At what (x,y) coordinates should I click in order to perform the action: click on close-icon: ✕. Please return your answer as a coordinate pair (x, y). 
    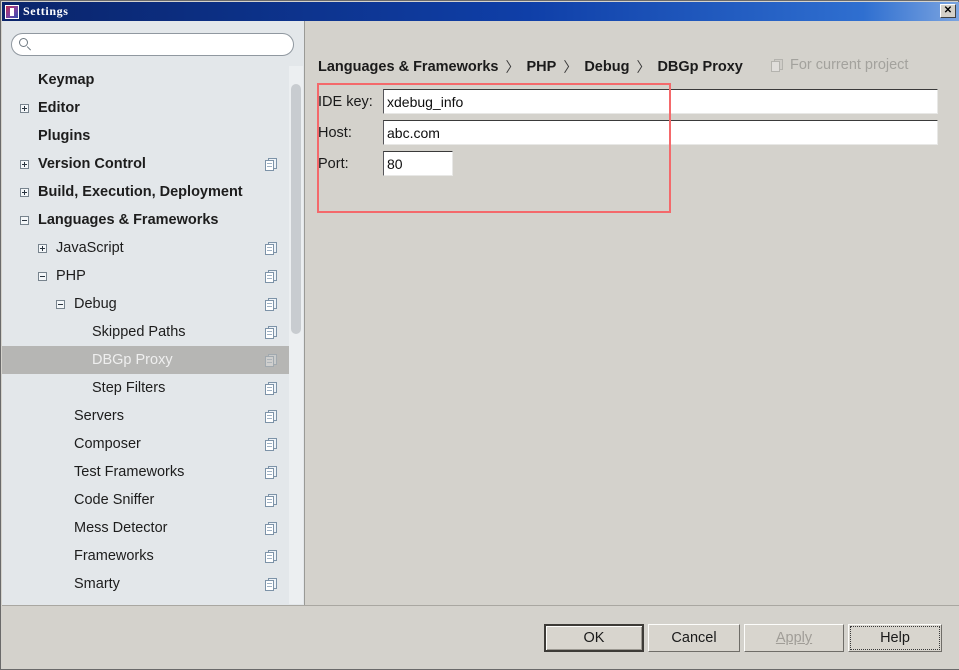
    Looking at the image, I should click on (948, 11).